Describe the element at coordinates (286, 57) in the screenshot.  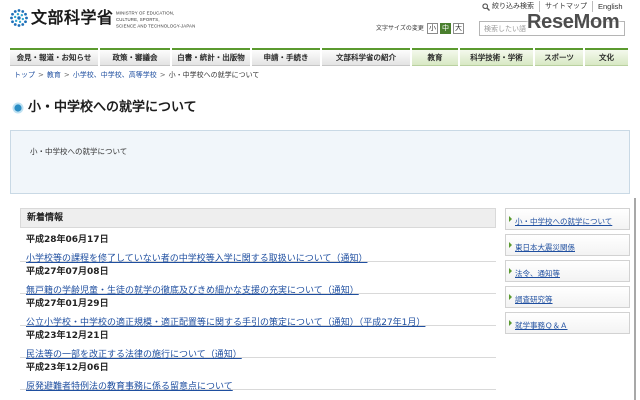
I see `nav-item-applications: 申請・手続き` at that location.